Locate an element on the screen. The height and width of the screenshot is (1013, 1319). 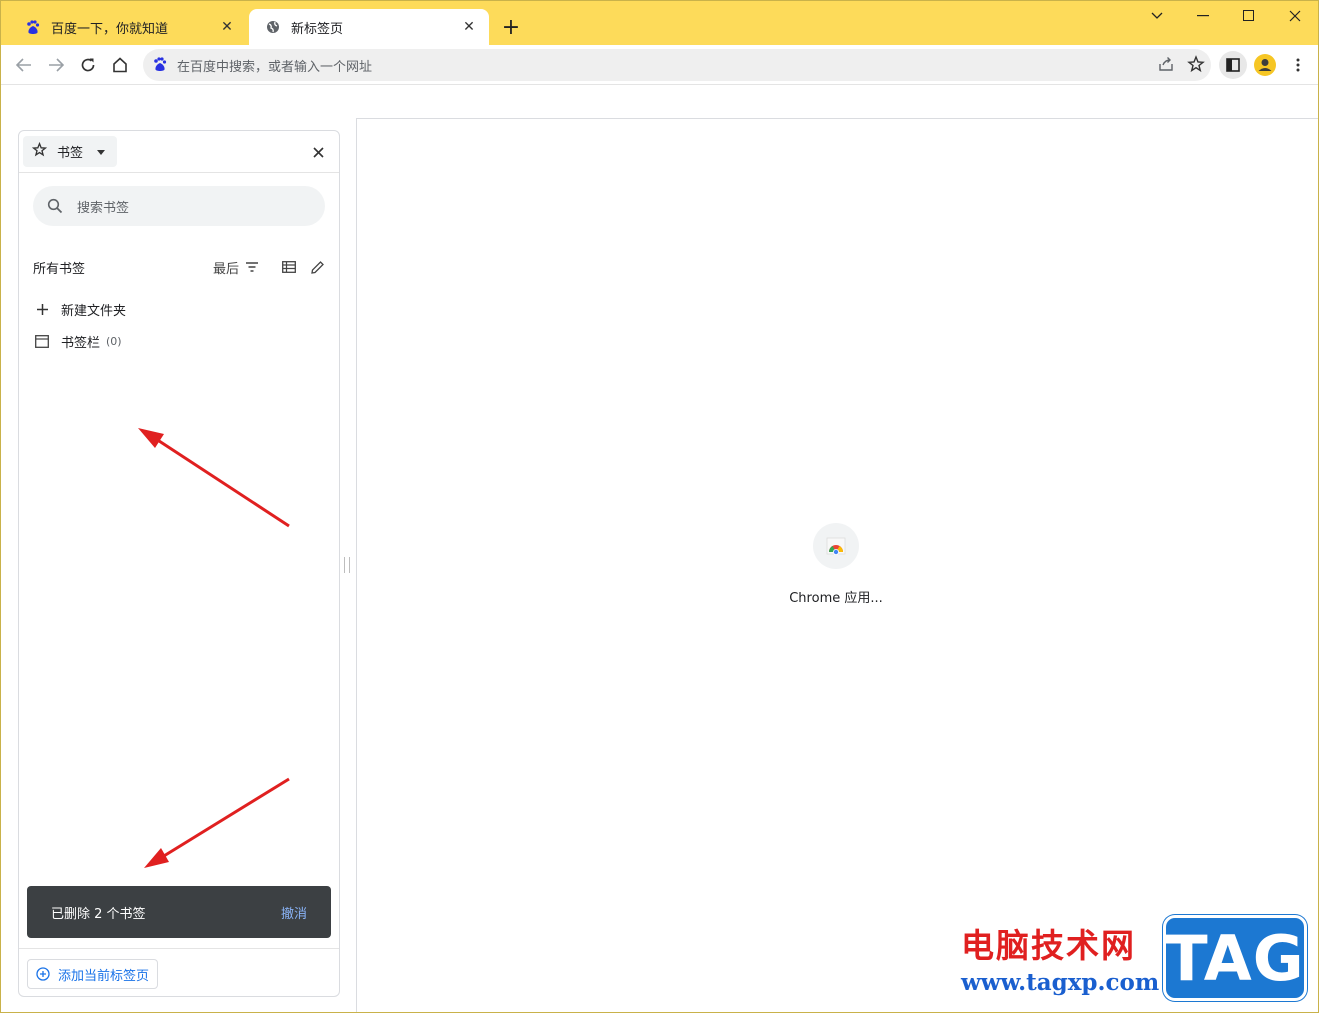
share-icon is located at coordinates (1166, 66).